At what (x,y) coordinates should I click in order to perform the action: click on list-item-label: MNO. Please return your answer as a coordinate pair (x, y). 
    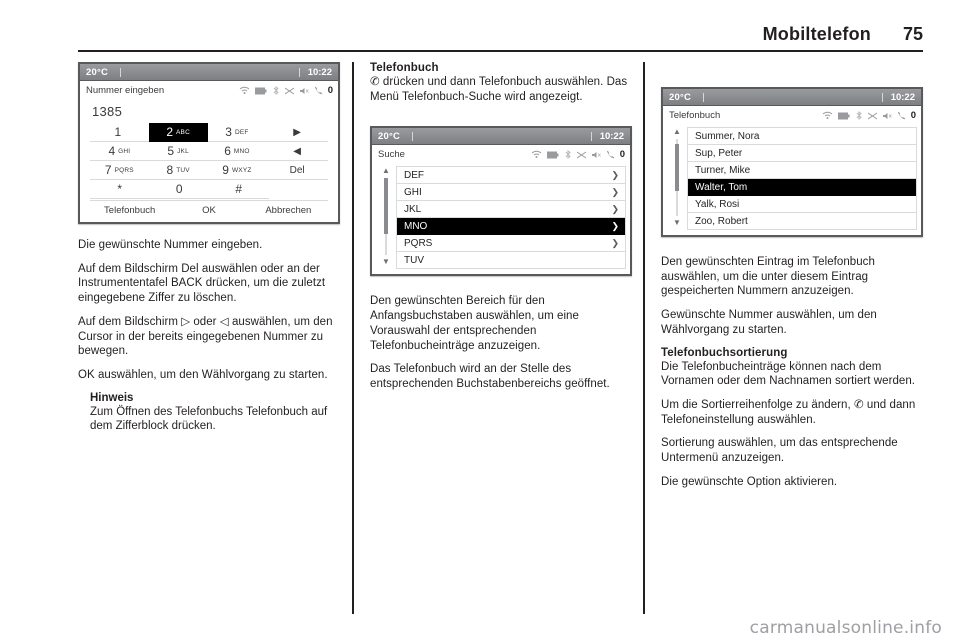
    Looking at the image, I should click on (416, 226).